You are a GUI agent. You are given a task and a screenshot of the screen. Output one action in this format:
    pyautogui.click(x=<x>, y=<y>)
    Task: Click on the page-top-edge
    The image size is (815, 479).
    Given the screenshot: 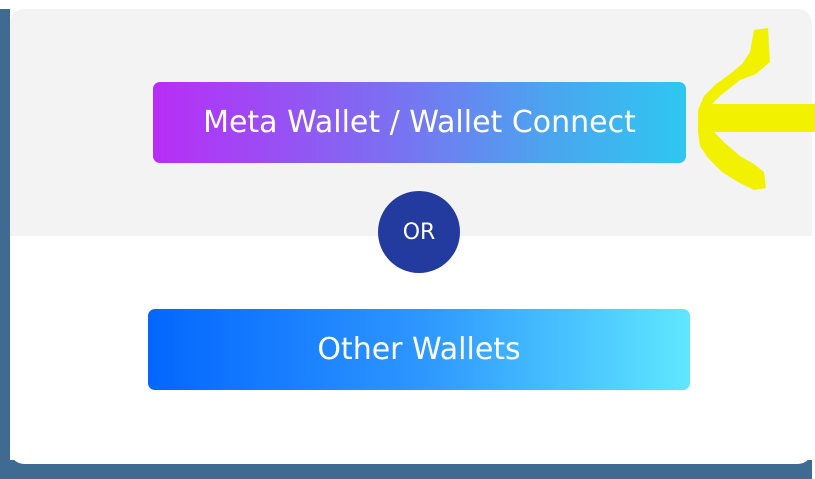 What is the action you would take?
    pyautogui.click(x=407, y=4)
    